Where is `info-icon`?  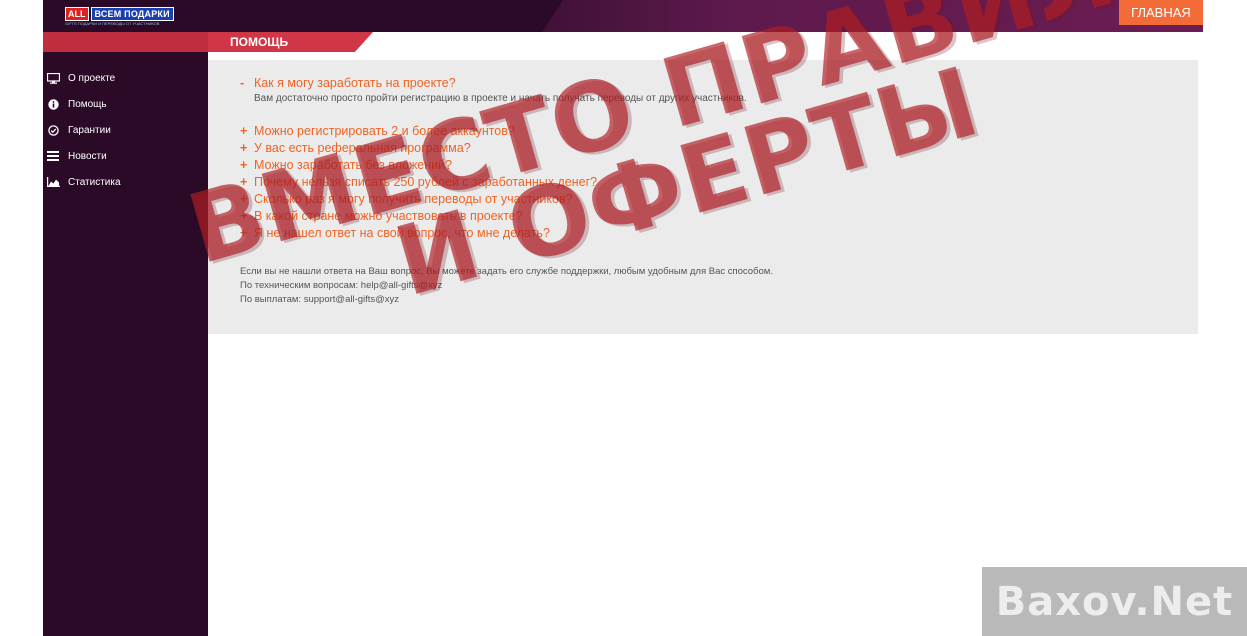 info-icon is located at coordinates (53, 104).